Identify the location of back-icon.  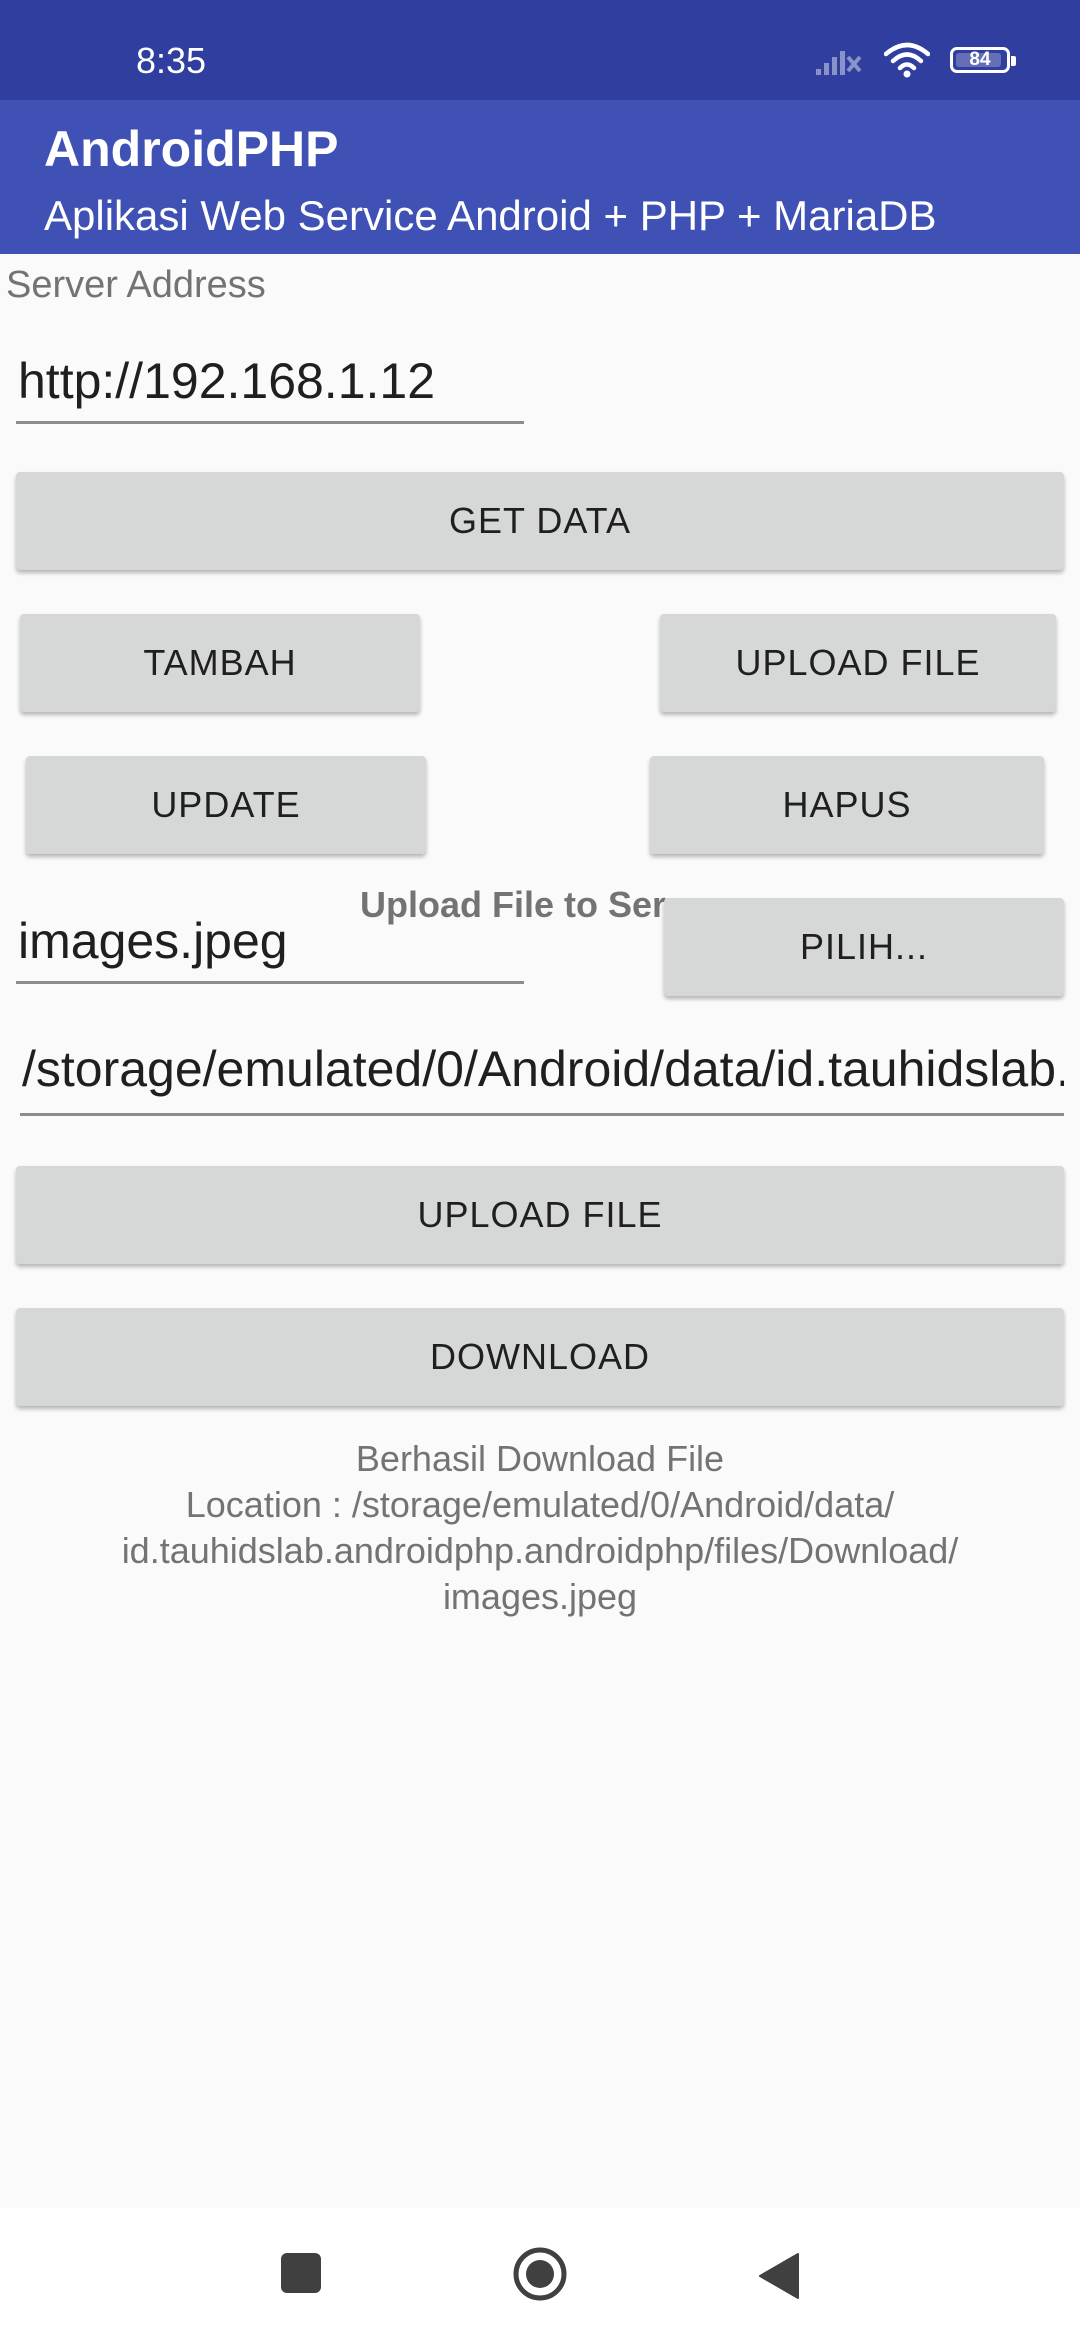
(779, 2276).